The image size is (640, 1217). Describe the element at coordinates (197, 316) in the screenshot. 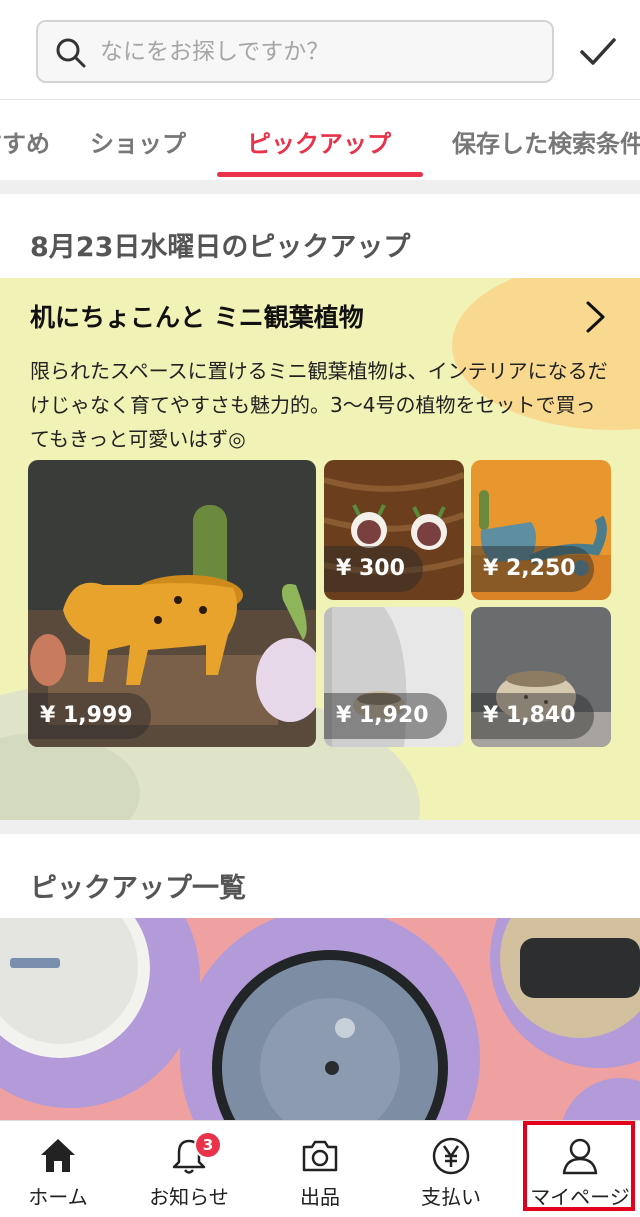

I see `pickup-card-title: 机にちょこんと ミニ観葉植物` at that location.